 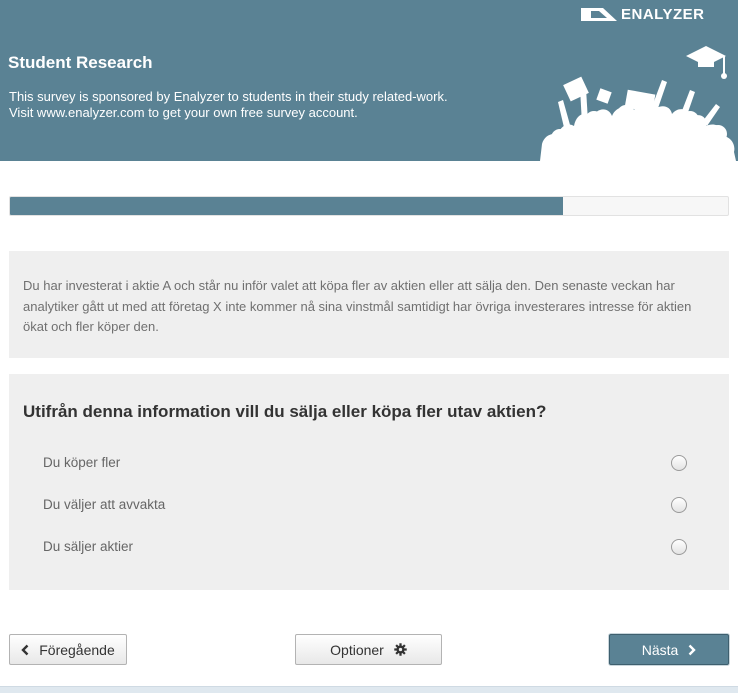 What do you see at coordinates (369, 463) in the screenshot?
I see `option-buy-more: Du köper fler` at bounding box center [369, 463].